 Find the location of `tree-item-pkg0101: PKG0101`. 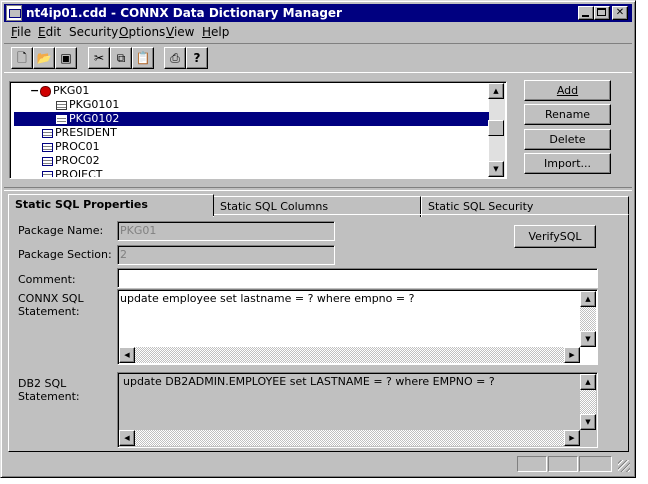

tree-item-pkg0101: PKG0101 is located at coordinates (87, 105).